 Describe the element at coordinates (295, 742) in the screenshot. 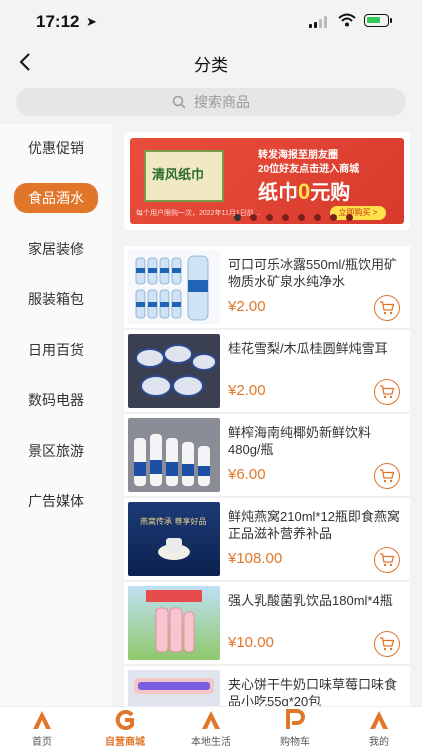

I see `tab-label: 购物车` at that location.